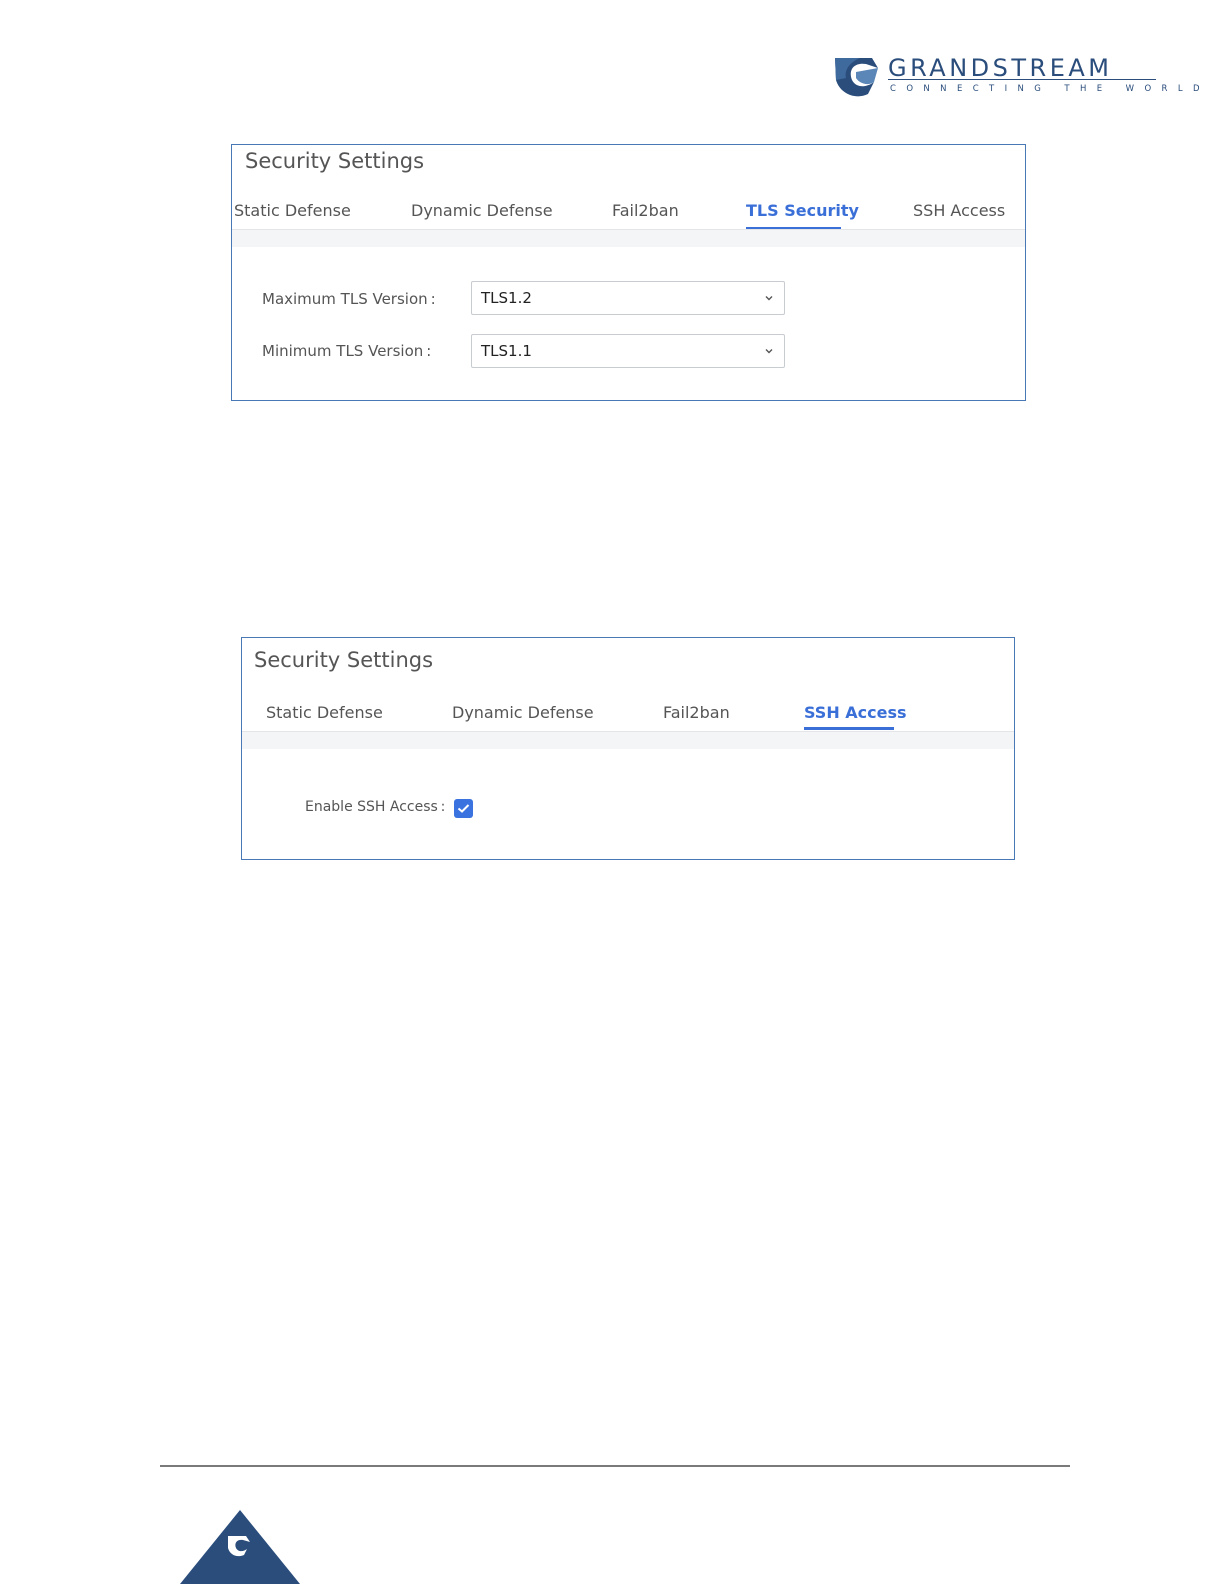 The height and width of the screenshot is (1584, 1224). What do you see at coordinates (1050, 89) in the screenshot?
I see `brand-tagline: CONNECTING THE WORLD` at bounding box center [1050, 89].